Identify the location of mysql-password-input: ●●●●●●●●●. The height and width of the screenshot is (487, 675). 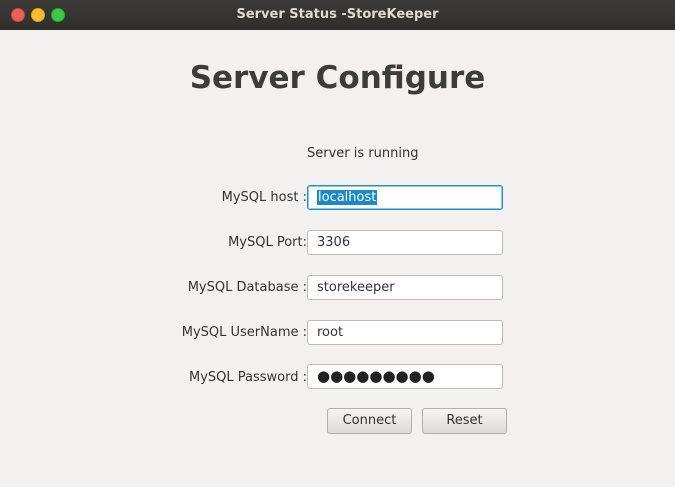
(405, 376).